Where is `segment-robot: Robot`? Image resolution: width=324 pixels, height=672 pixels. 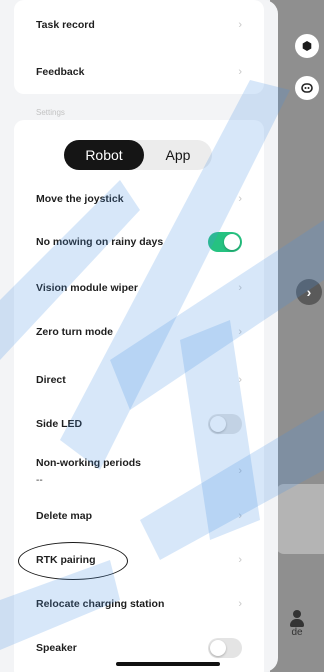 segment-robot: Robot is located at coordinates (104, 155).